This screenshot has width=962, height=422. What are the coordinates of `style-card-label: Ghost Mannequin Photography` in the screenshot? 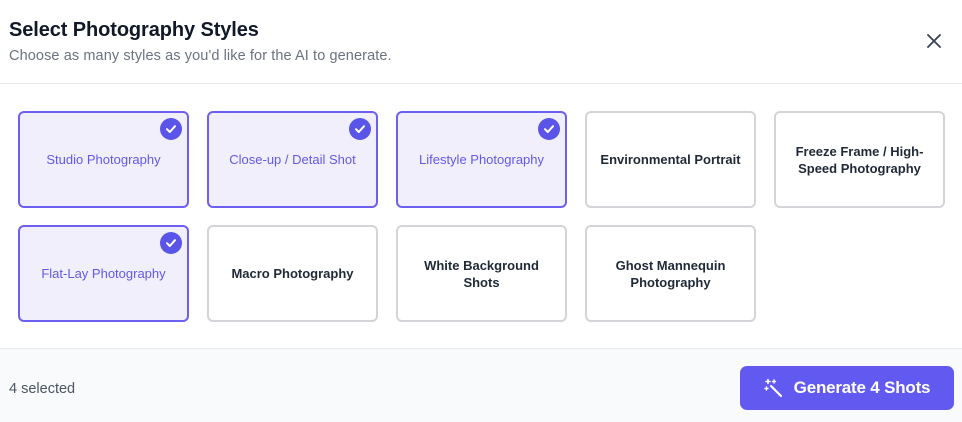 It's located at (670, 273).